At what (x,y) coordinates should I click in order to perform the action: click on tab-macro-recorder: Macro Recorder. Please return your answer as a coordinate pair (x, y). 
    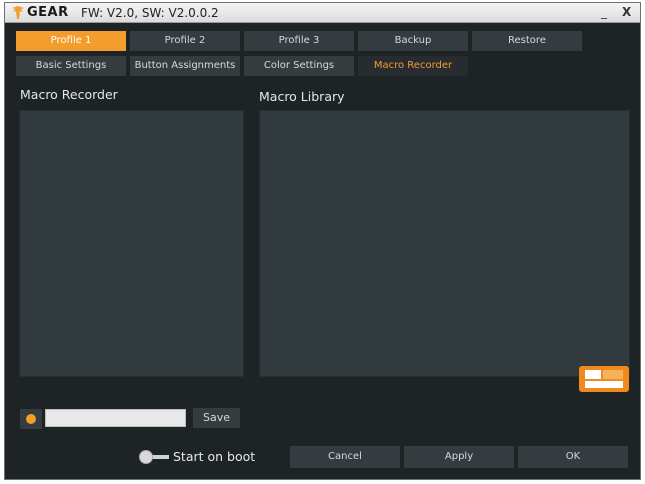
    Looking at the image, I should click on (413, 66).